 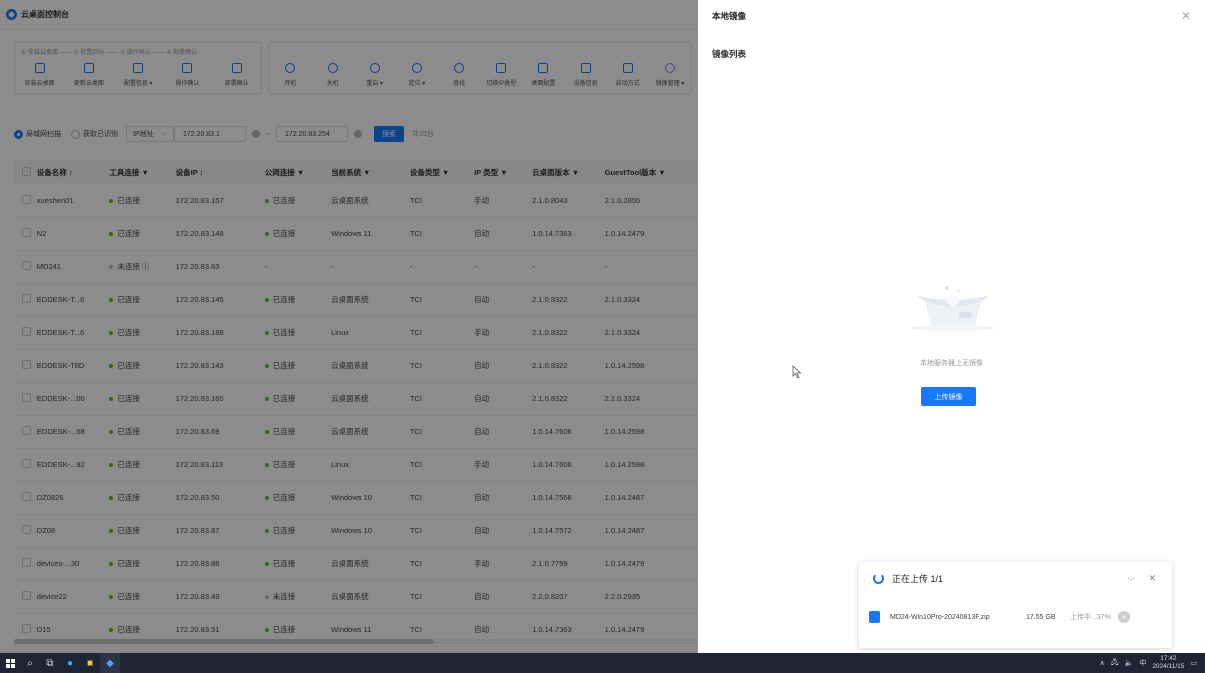 I want to click on upload-header: 正在上传 1/1, so click(x=908, y=578).